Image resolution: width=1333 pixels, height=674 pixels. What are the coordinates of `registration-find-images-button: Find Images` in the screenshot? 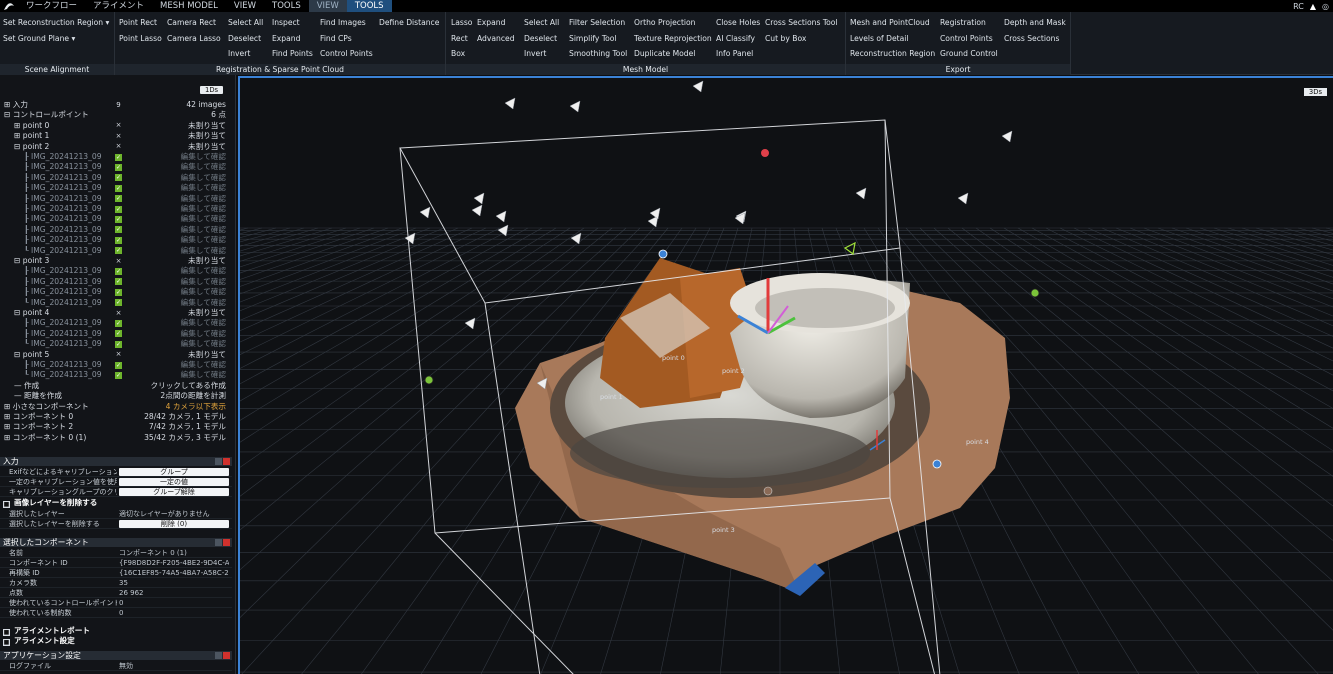 It's located at (343, 23).